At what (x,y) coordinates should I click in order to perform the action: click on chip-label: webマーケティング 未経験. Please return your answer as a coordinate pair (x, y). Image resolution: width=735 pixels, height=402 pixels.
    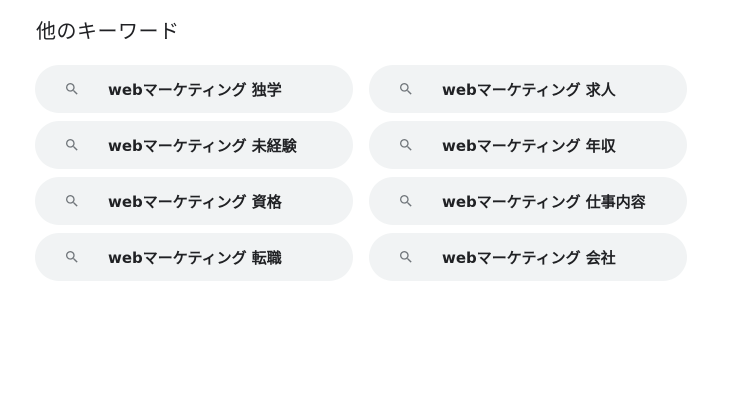
    Looking at the image, I should click on (202, 145).